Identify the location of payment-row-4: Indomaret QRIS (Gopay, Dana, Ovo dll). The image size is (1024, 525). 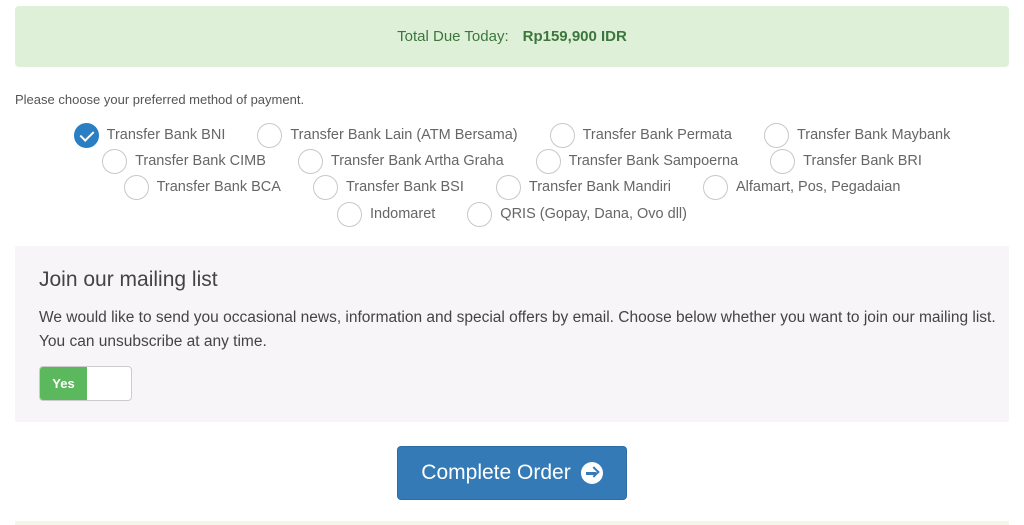
(512, 214).